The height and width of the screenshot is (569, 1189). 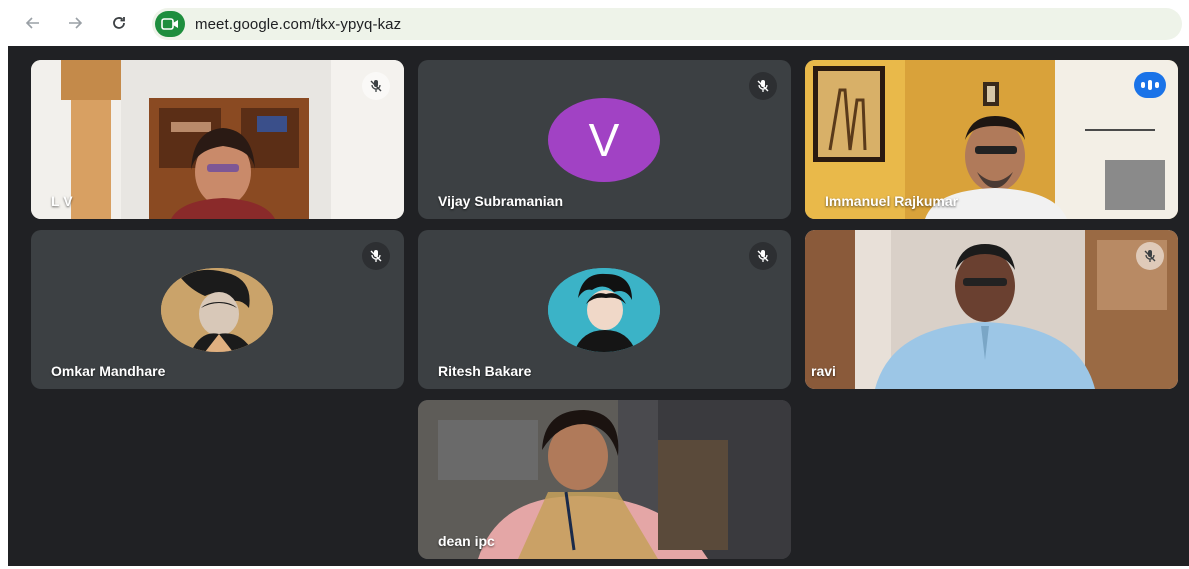 I want to click on participant-name: ravi, so click(x=823, y=371).